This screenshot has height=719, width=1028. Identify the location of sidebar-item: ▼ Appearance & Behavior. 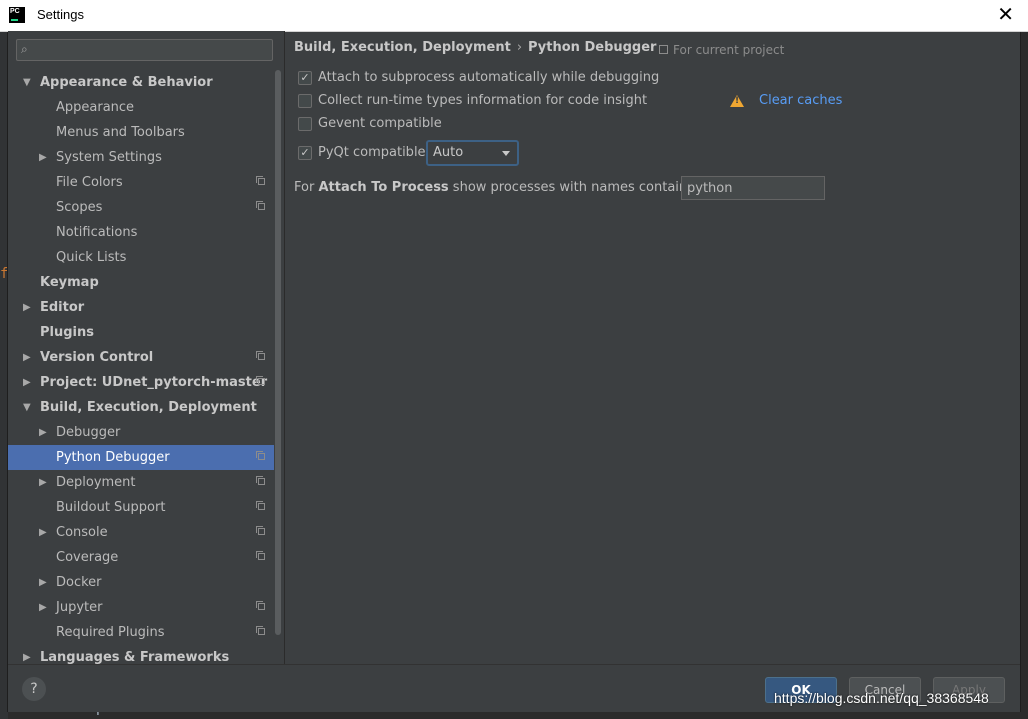
(141, 82).